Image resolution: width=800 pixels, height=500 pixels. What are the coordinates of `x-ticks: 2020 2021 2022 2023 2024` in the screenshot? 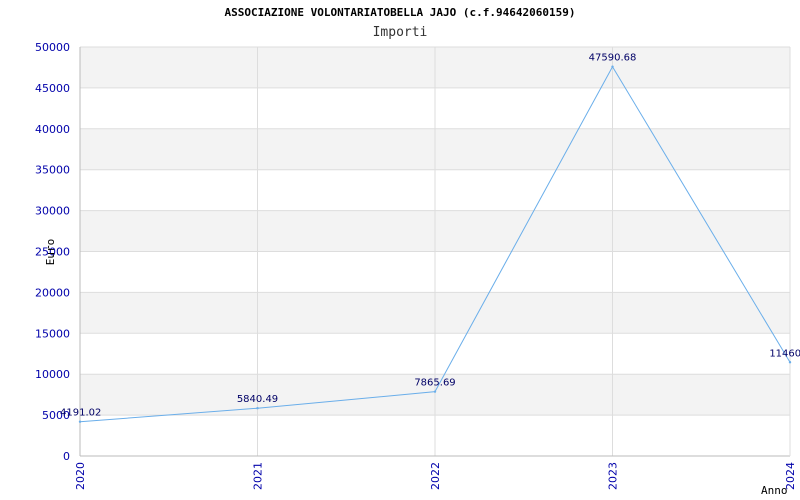 It's located at (435, 476).